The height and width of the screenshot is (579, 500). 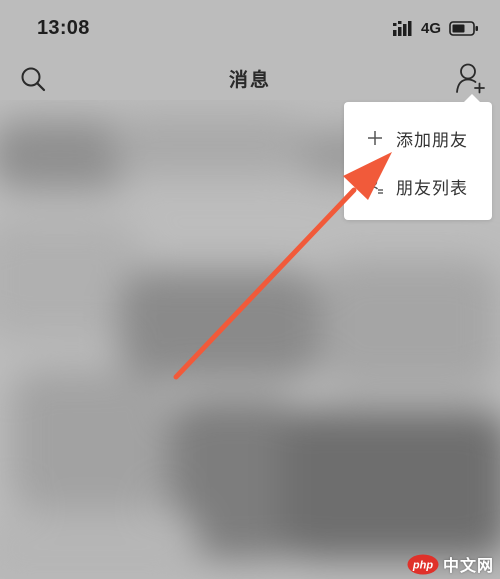 I want to click on dropdown-menu: 添加朋友 朋友列表, so click(x=418, y=157).